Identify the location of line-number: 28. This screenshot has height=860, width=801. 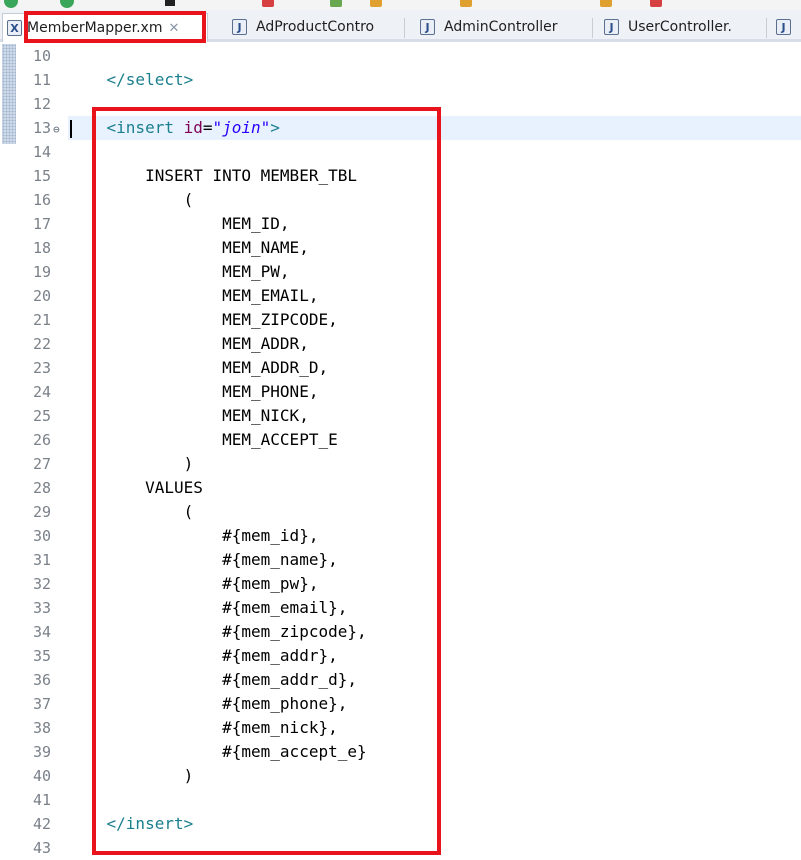
(44, 488).